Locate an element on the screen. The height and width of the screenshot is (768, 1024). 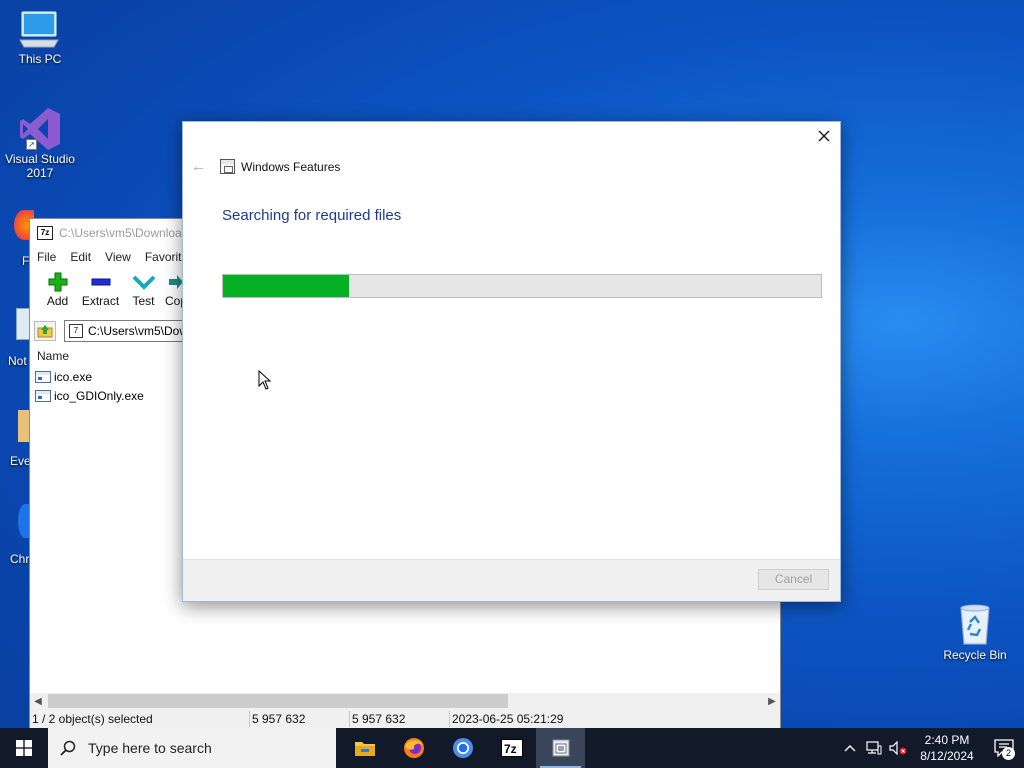
taskbar-app-chrome is located at coordinates (462, 748).